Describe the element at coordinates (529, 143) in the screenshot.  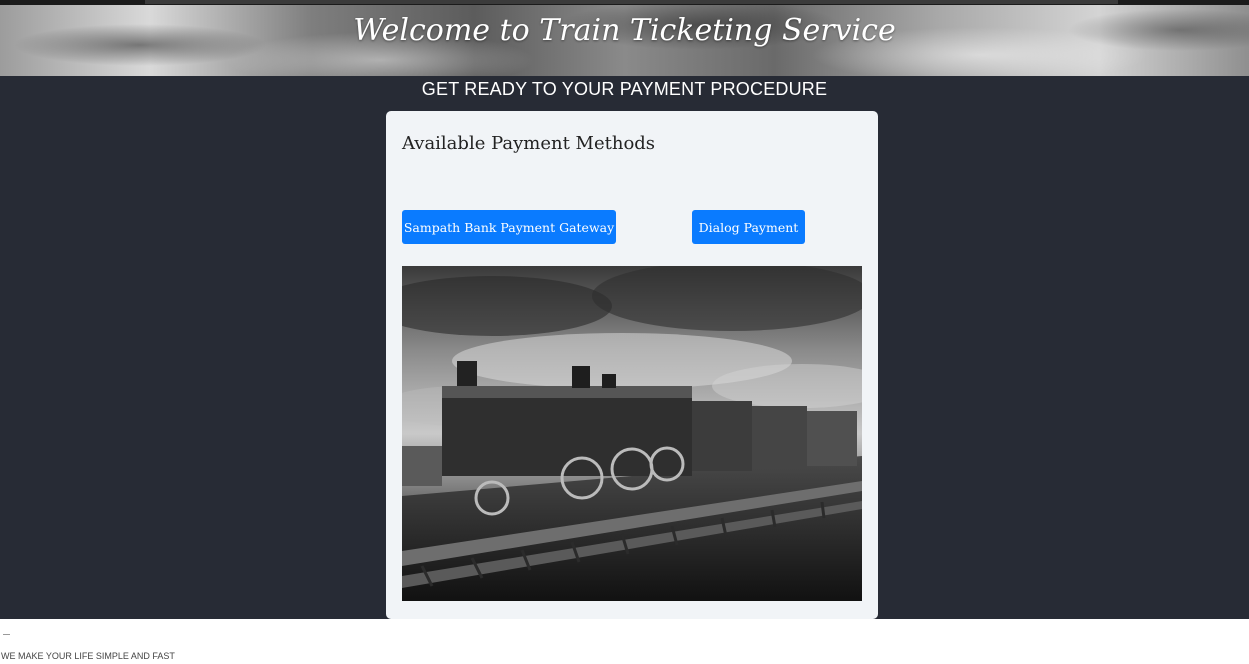
I see `card-title: Available Payment Methods` at that location.